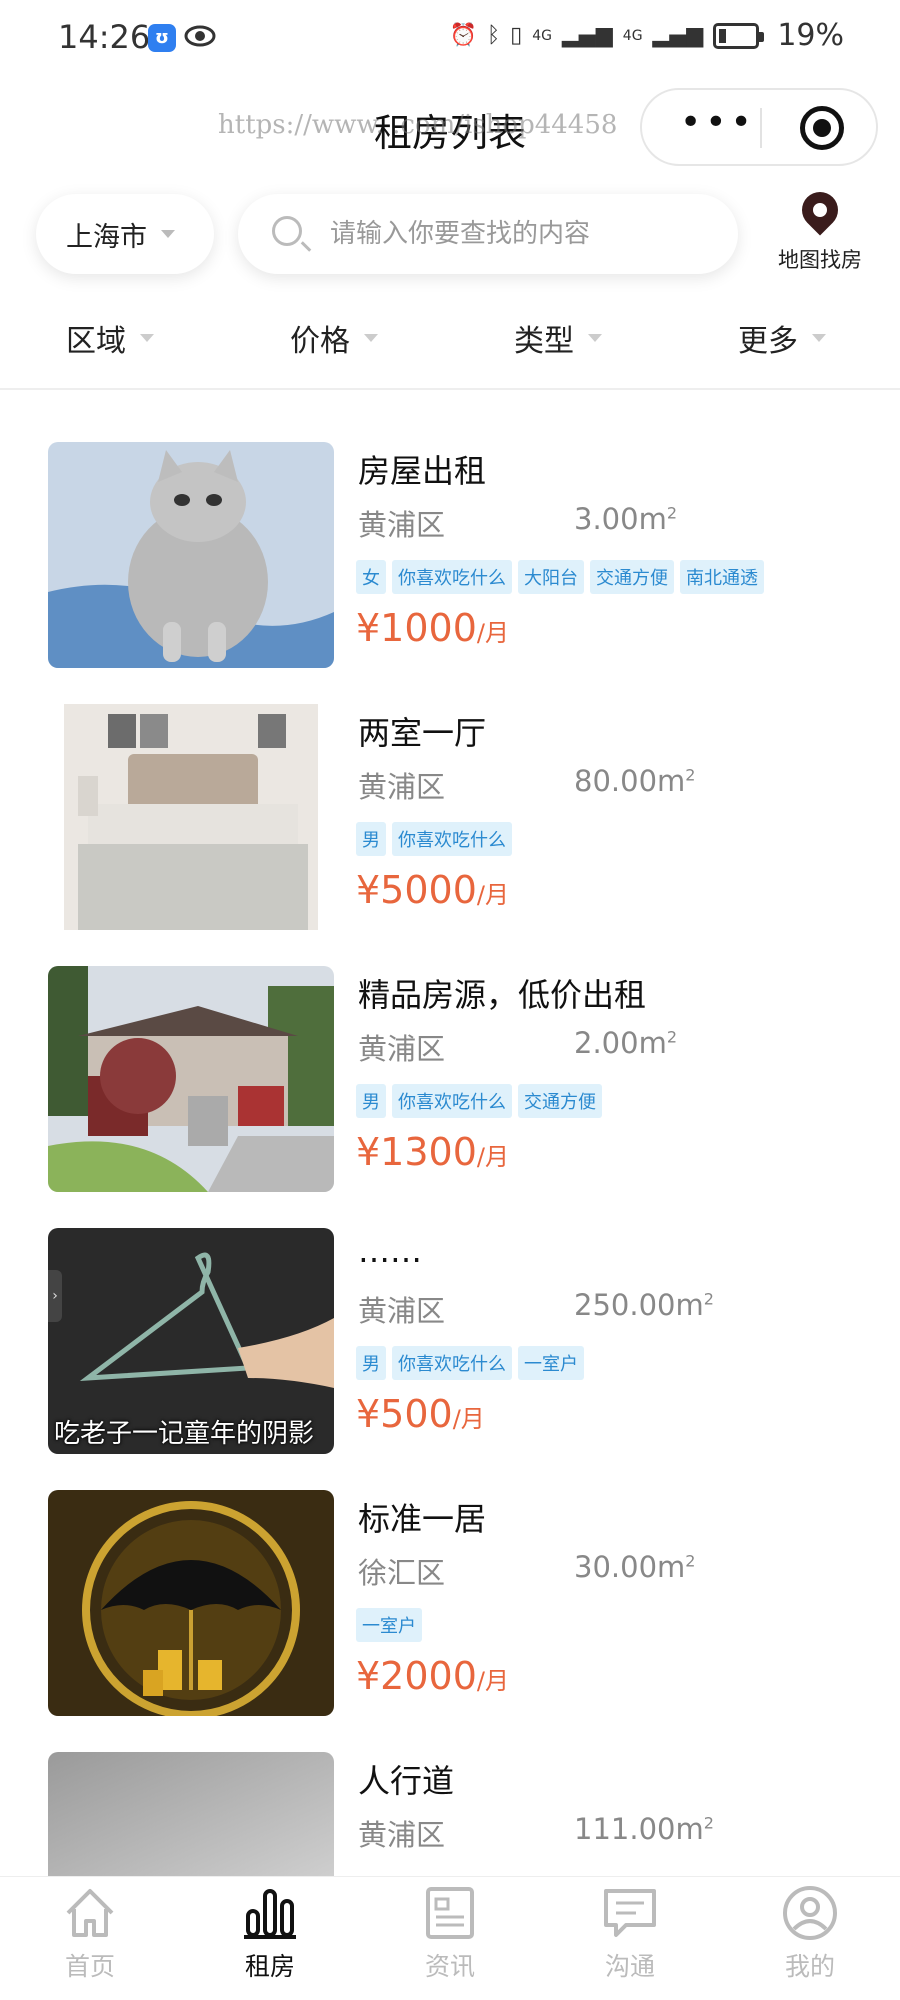 Image resolution: width=900 pixels, height=2000 pixels. What do you see at coordinates (450, 815) in the screenshot?
I see `listing-item: 两室一厅 黄浦区 80.00m2 男 你喜欢吃什么 ¥5000/月` at bounding box center [450, 815].